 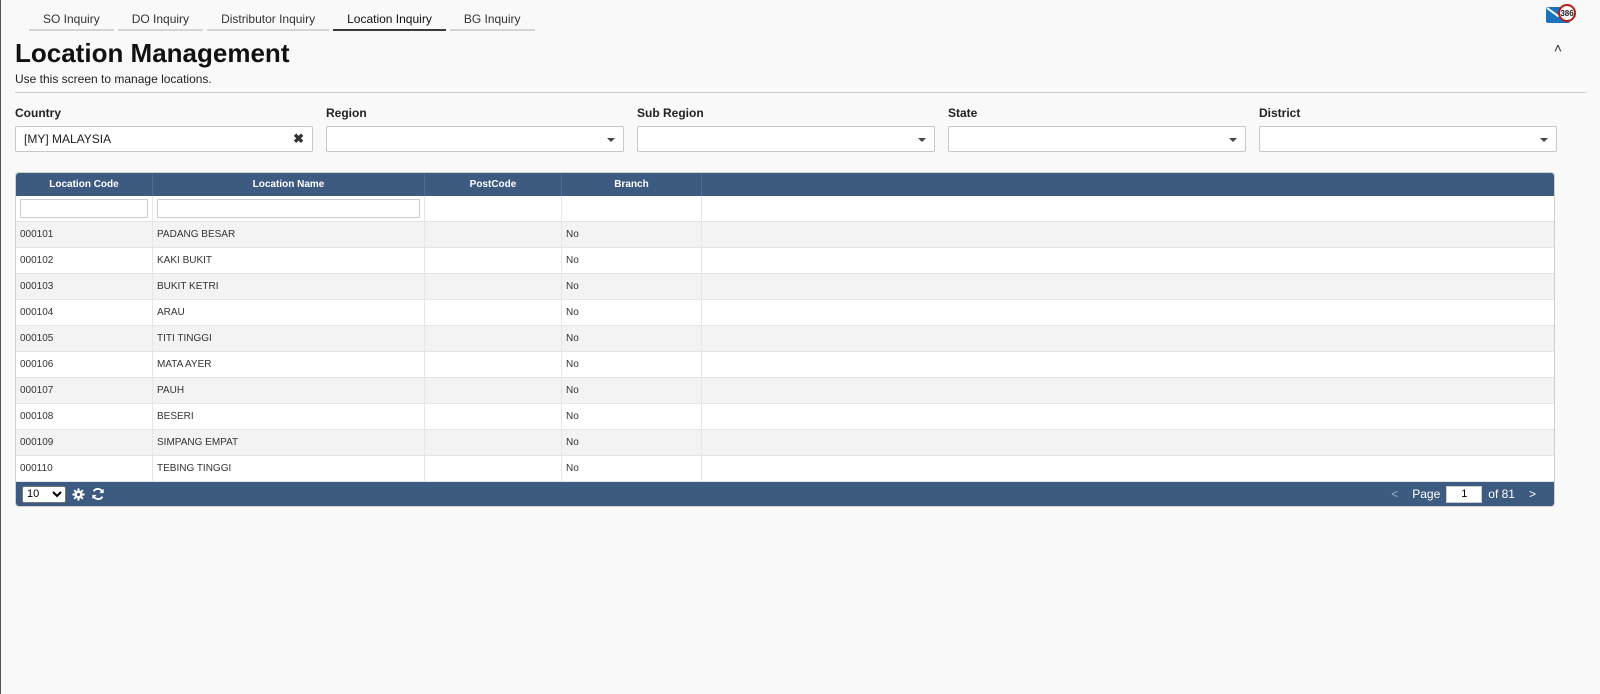 I want to click on location-code-cell: 000109, so click(x=84, y=442).